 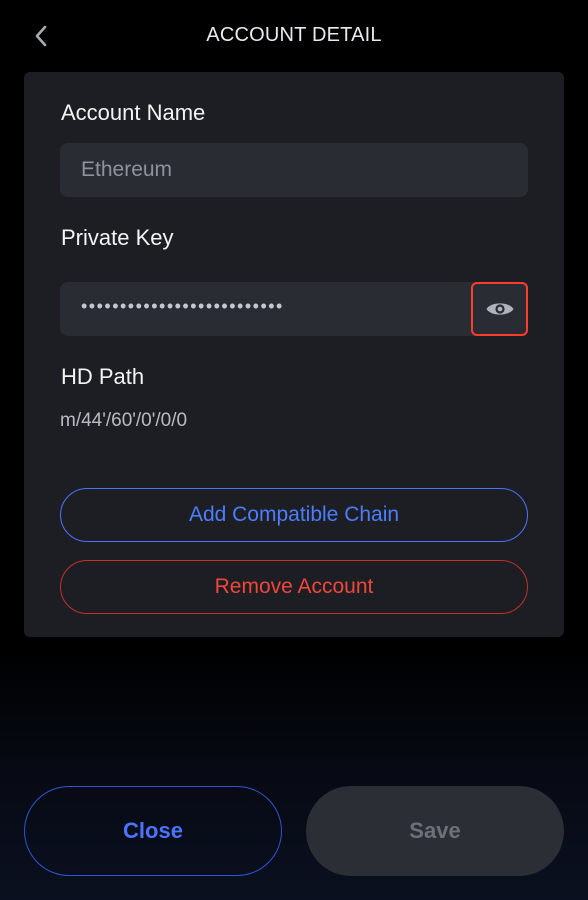 I want to click on hd-path-value: m/44'/60'/0'/0/0, so click(x=124, y=420).